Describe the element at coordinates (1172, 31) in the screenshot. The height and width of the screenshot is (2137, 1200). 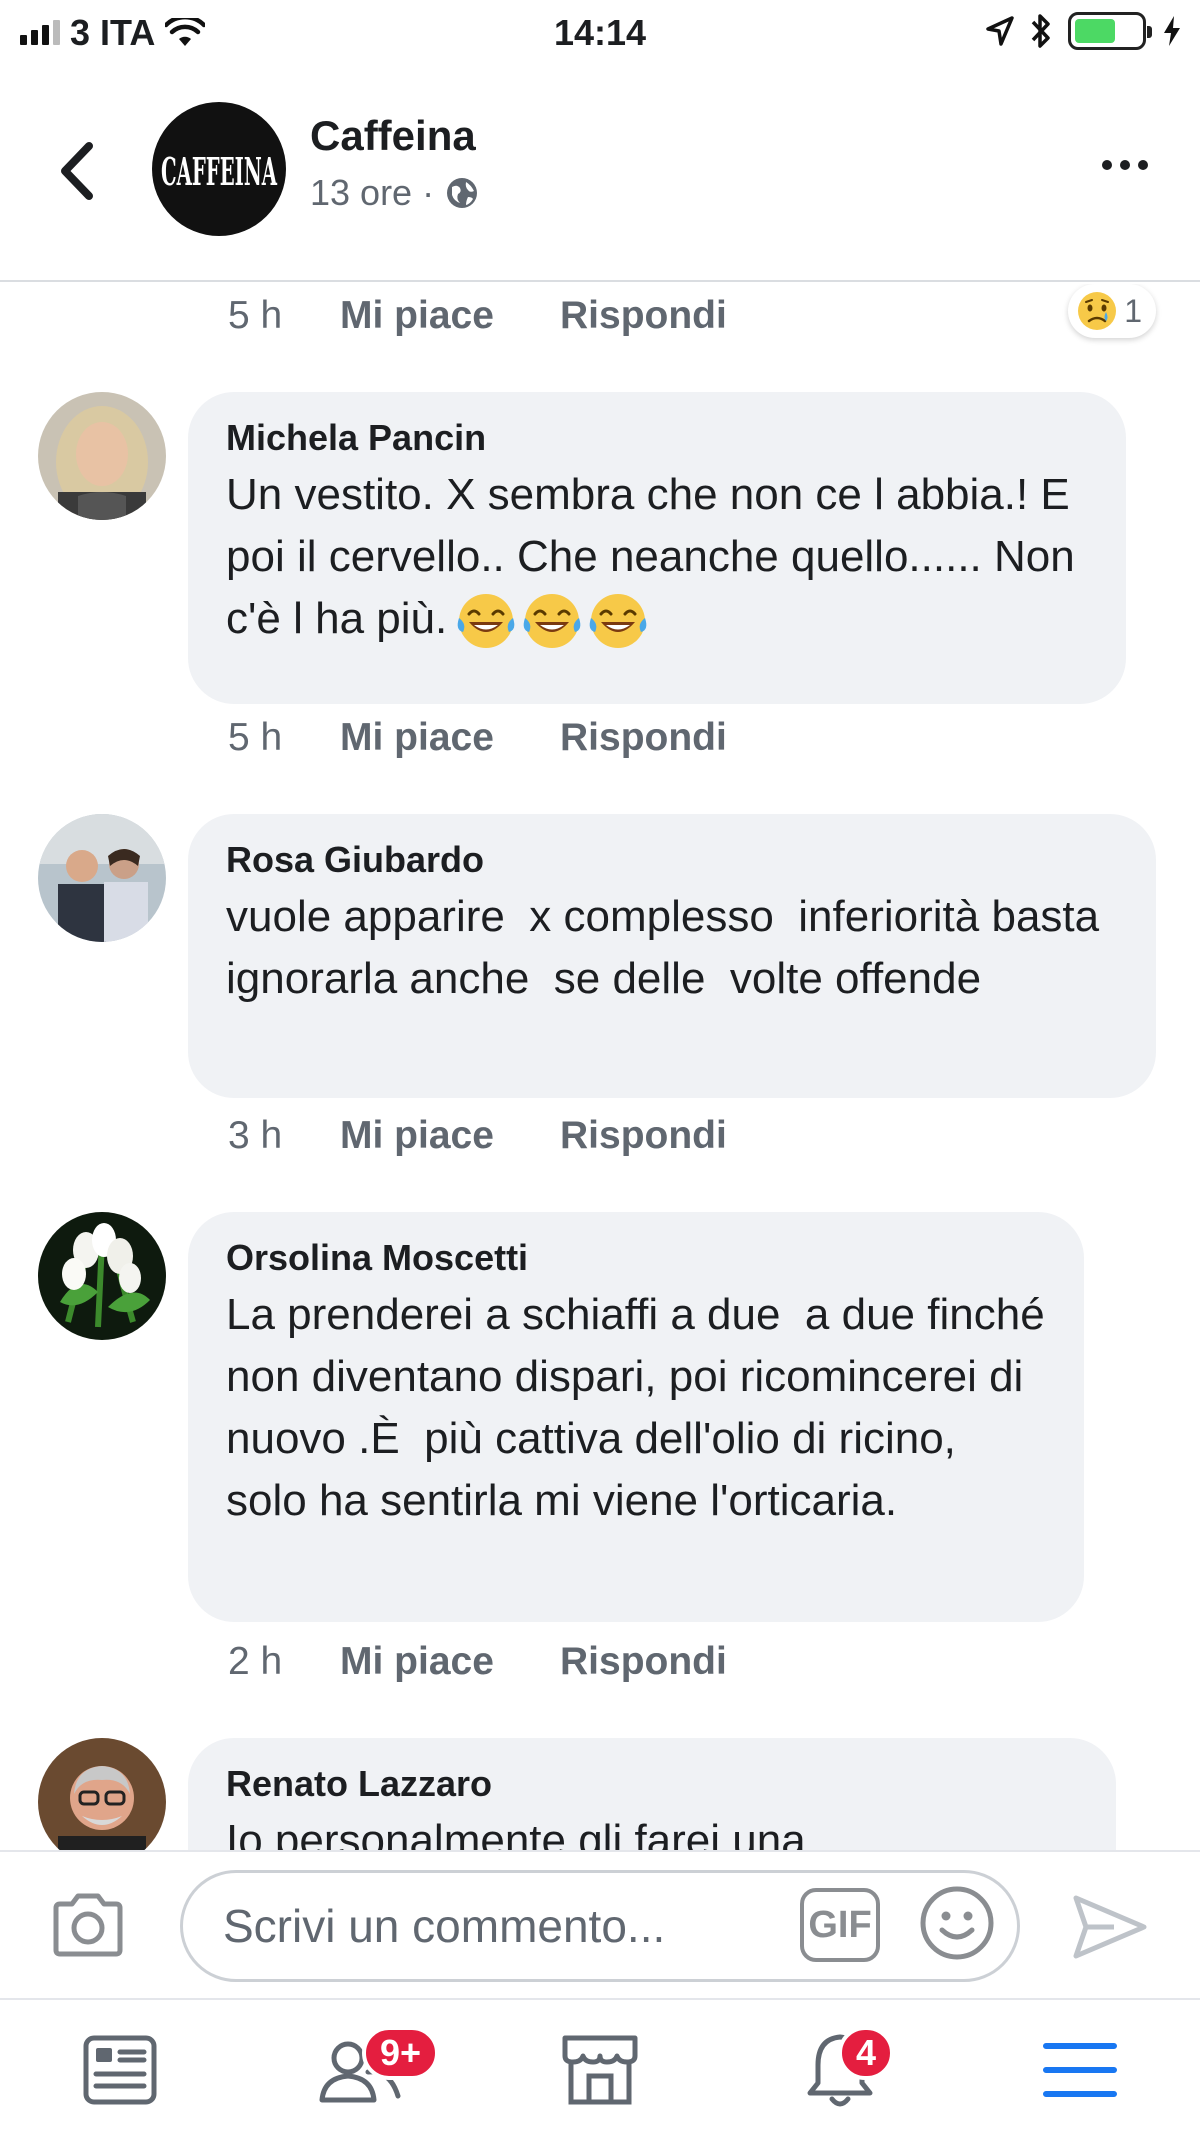
I see `charging-bolt-icon` at that location.